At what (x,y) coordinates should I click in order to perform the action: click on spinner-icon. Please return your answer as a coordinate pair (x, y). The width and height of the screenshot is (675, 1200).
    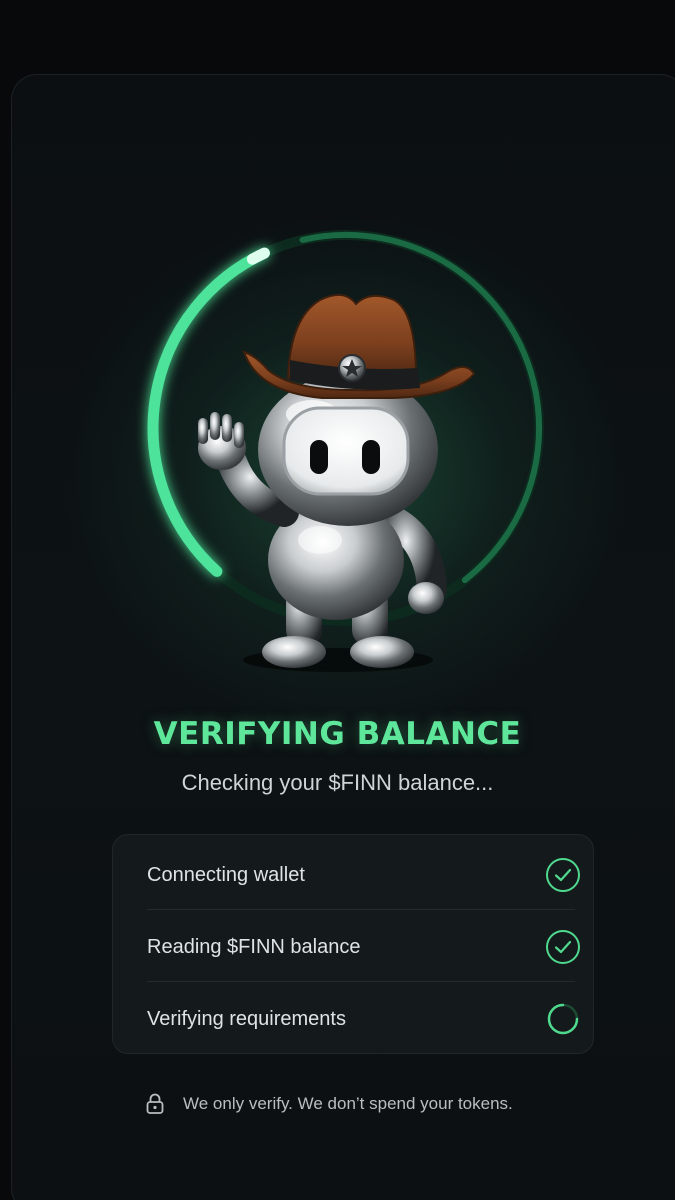
    Looking at the image, I should click on (563, 1019).